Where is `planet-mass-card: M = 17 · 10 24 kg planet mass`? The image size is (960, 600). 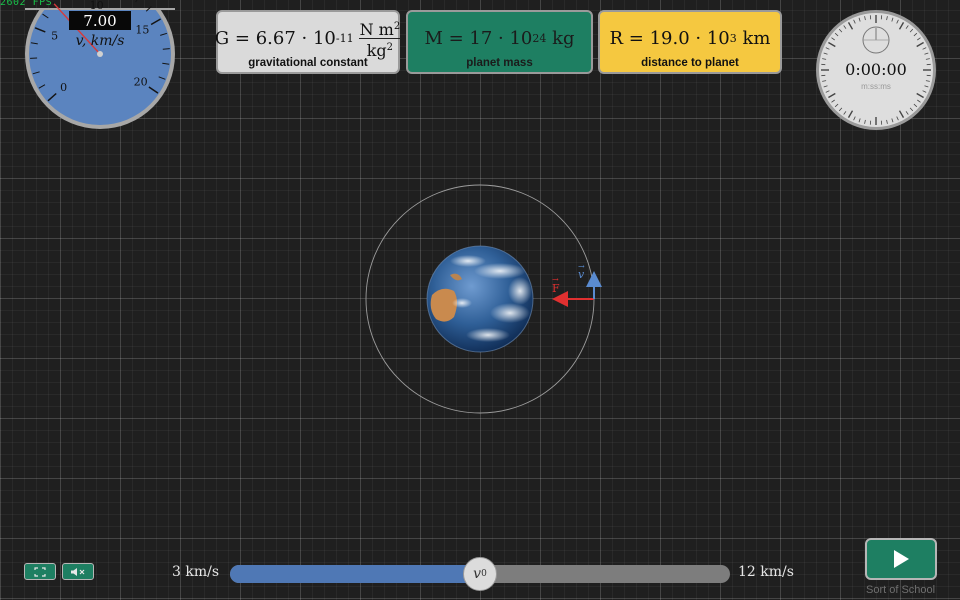 planet-mass-card: M = 17 · 10 24 kg planet mass is located at coordinates (499, 42).